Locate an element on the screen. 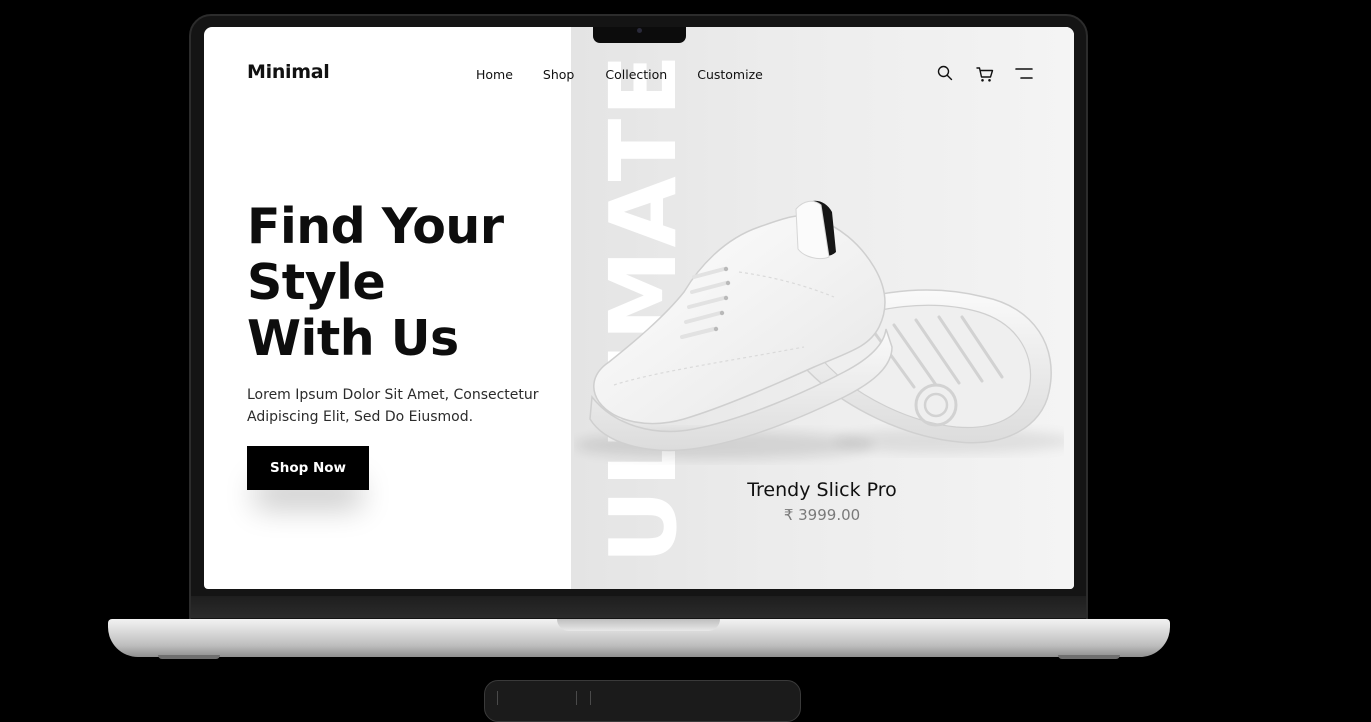 The height and width of the screenshot is (722, 1371). hero-title-line: Style is located at coordinates (316, 282).